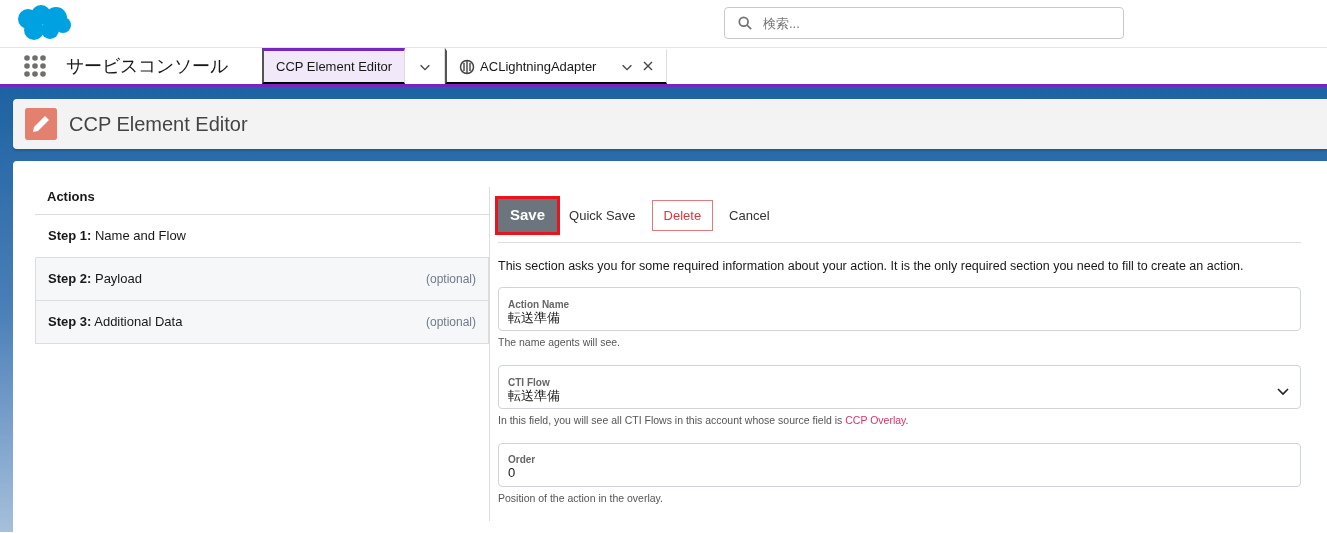 Image resolution: width=1327 pixels, height=533 pixels. I want to click on app-launcher-icon, so click(35, 66).